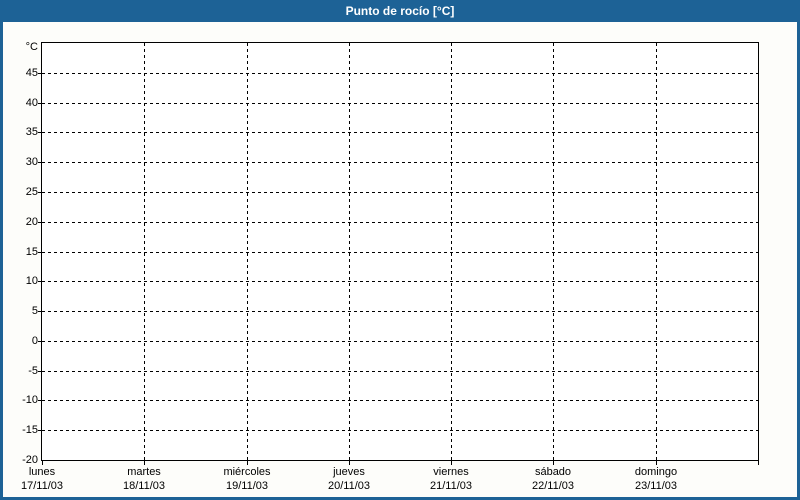  I want to click on x-axis-label: miércoles 19/11/03, so click(247, 479).